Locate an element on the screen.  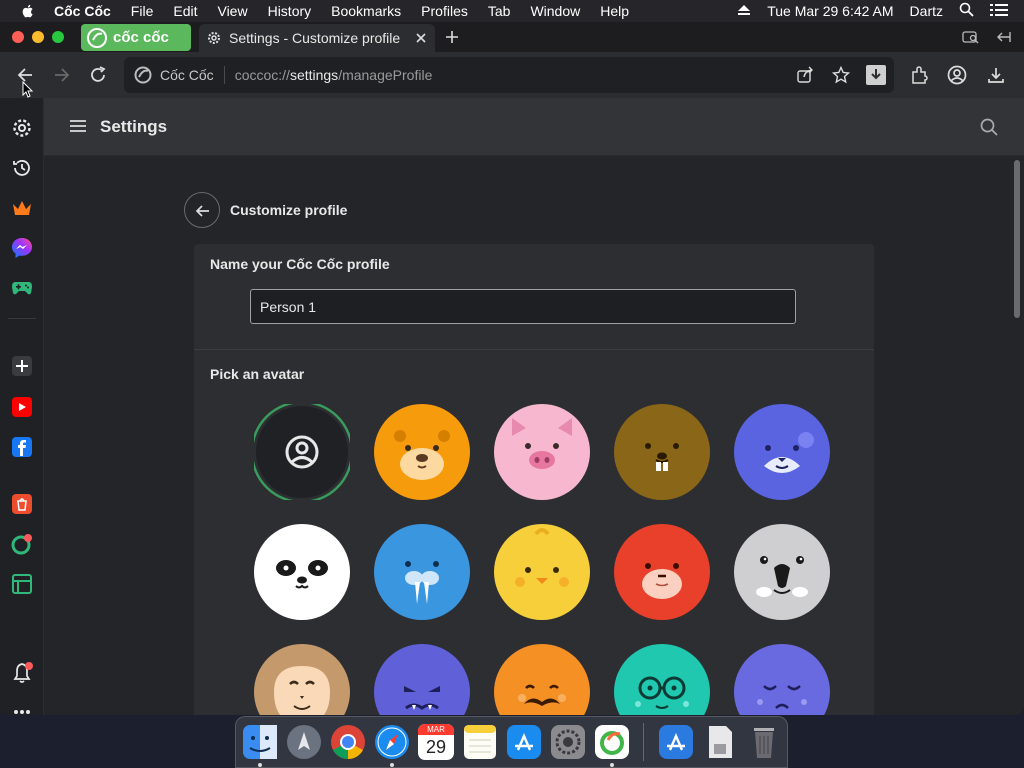
avatar-walrus is located at coordinates (422, 572).